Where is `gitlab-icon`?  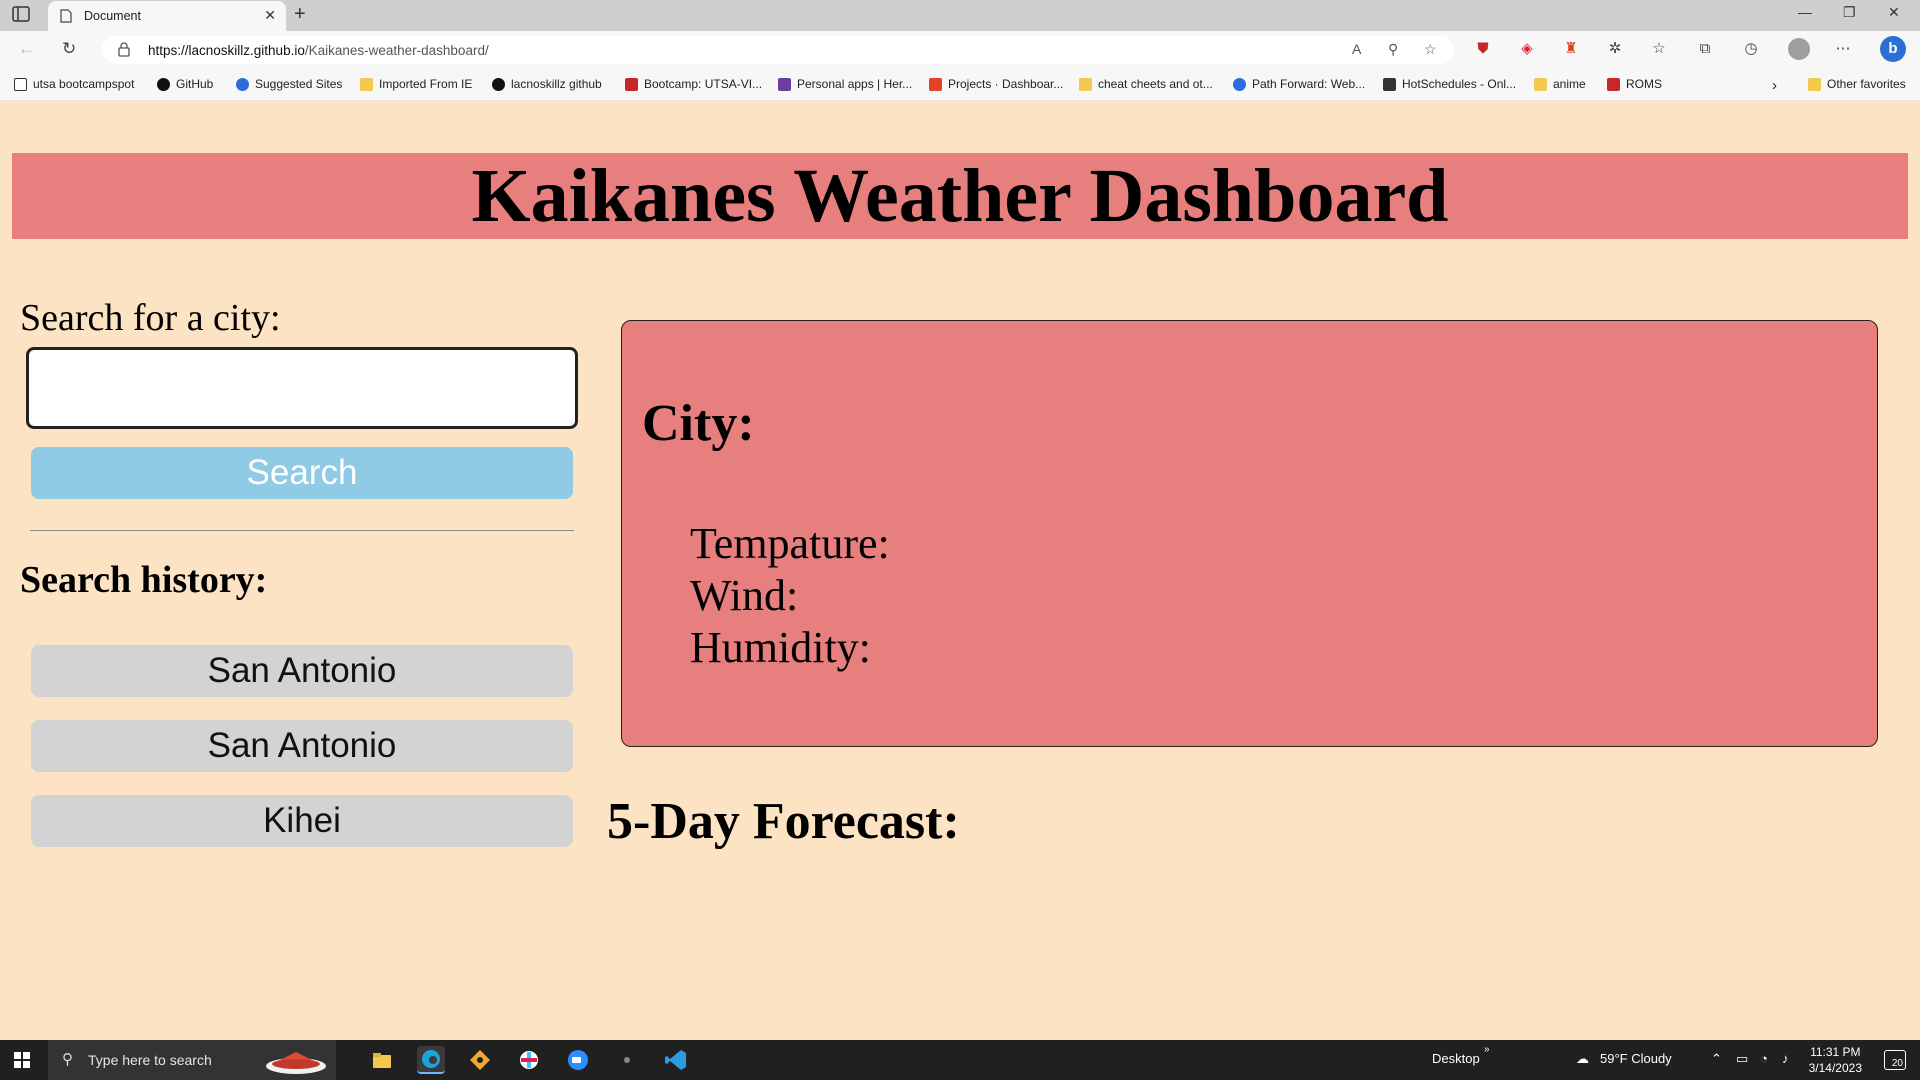
gitlab-icon is located at coordinates (935, 84).